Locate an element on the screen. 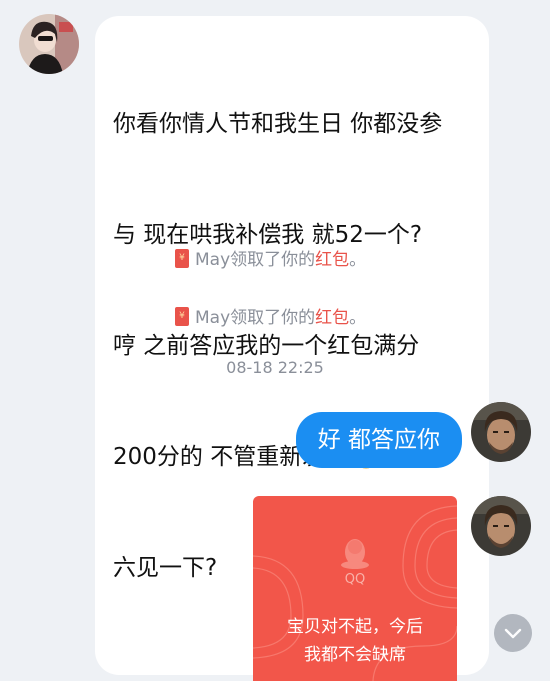 This screenshot has width=550, height=681. qq-penguin-icon is located at coordinates (355, 554).